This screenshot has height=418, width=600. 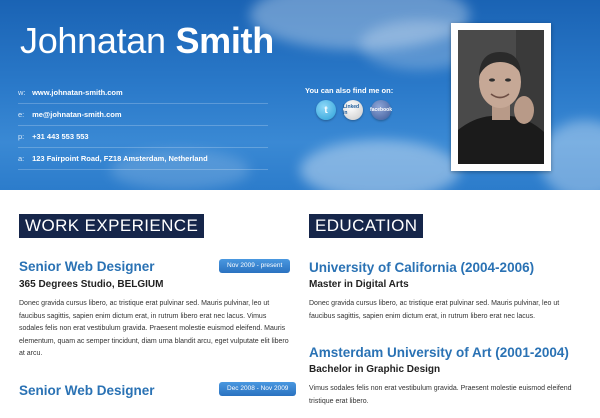 I want to click on contact-email: e: me@johnatan-smith.com, so click(x=143, y=115).